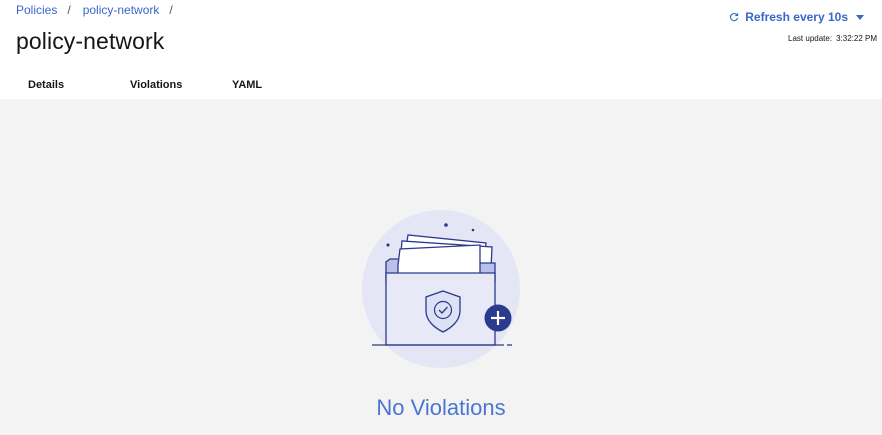 Image resolution: width=882 pixels, height=435 pixels. I want to click on breadcrumb-policy-network-link: policy-network, so click(121, 10).